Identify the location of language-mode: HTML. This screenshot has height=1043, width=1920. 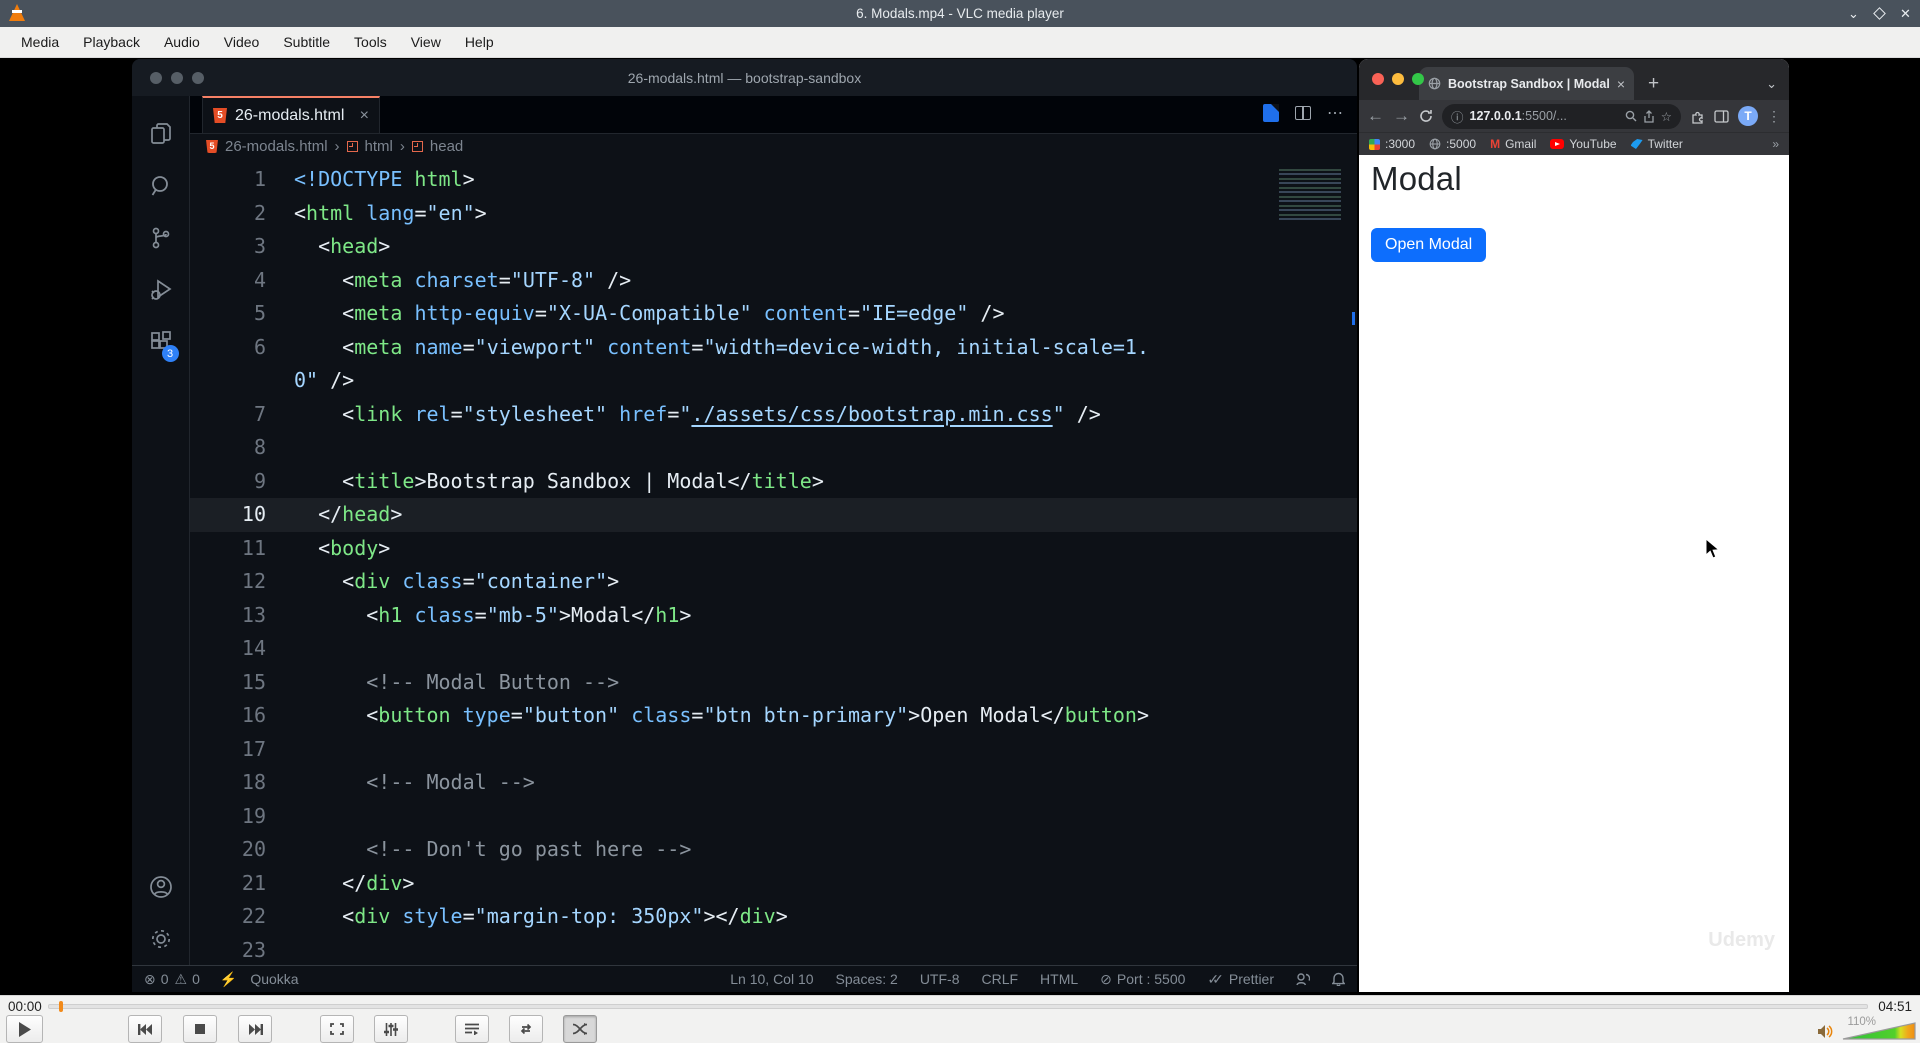
(1059, 979).